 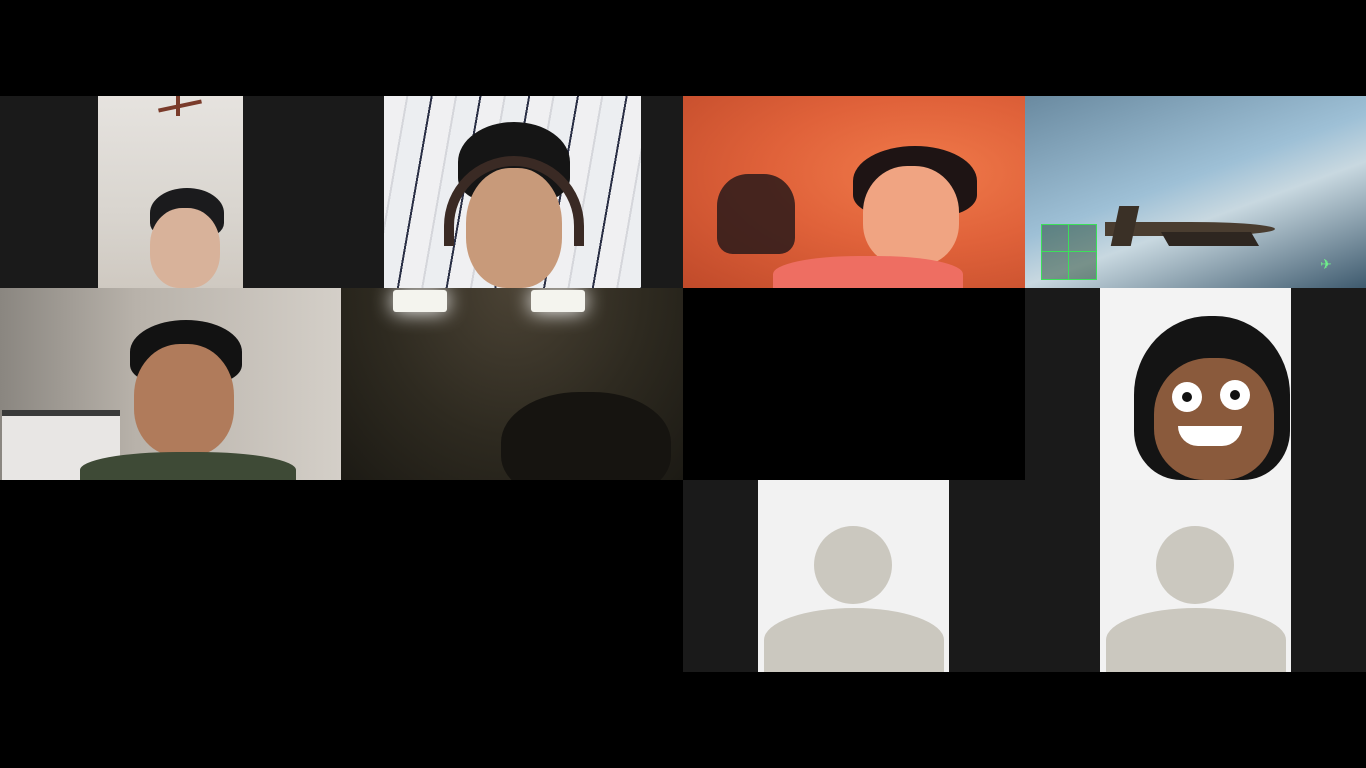 What do you see at coordinates (1190, 229) in the screenshot?
I see `fighter-jet-shape` at bounding box center [1190, 229].